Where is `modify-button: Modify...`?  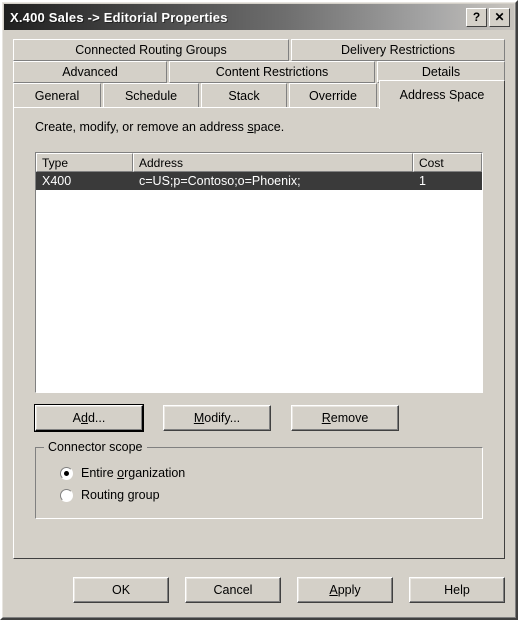 modify-button: Modify... is located at coordinates (217, 418).